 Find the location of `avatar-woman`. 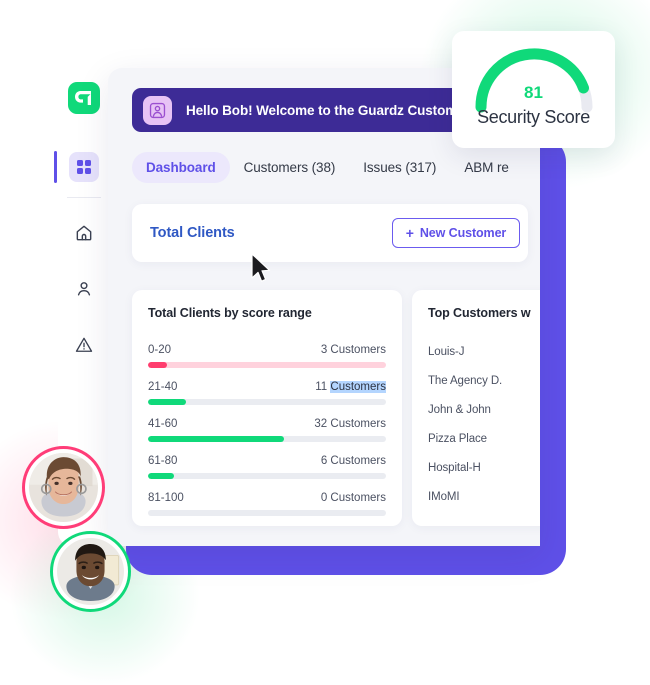

avatar-woman is located at coordinates (63, 487).